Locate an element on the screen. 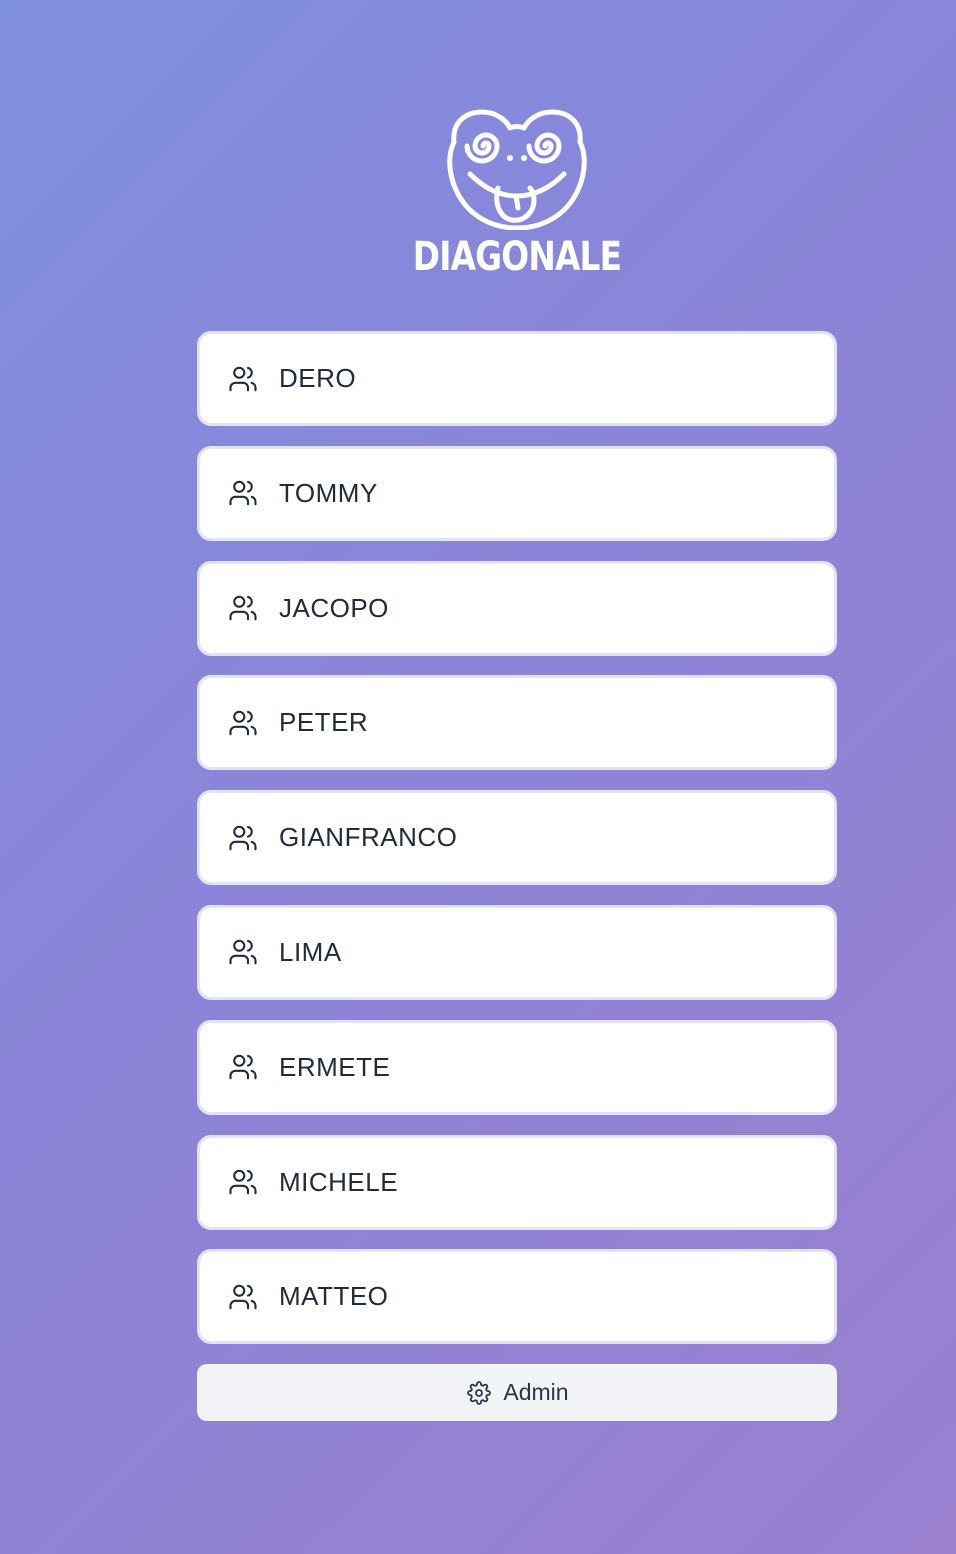  admin-label: Admin is located at coordinates (536, 1392).